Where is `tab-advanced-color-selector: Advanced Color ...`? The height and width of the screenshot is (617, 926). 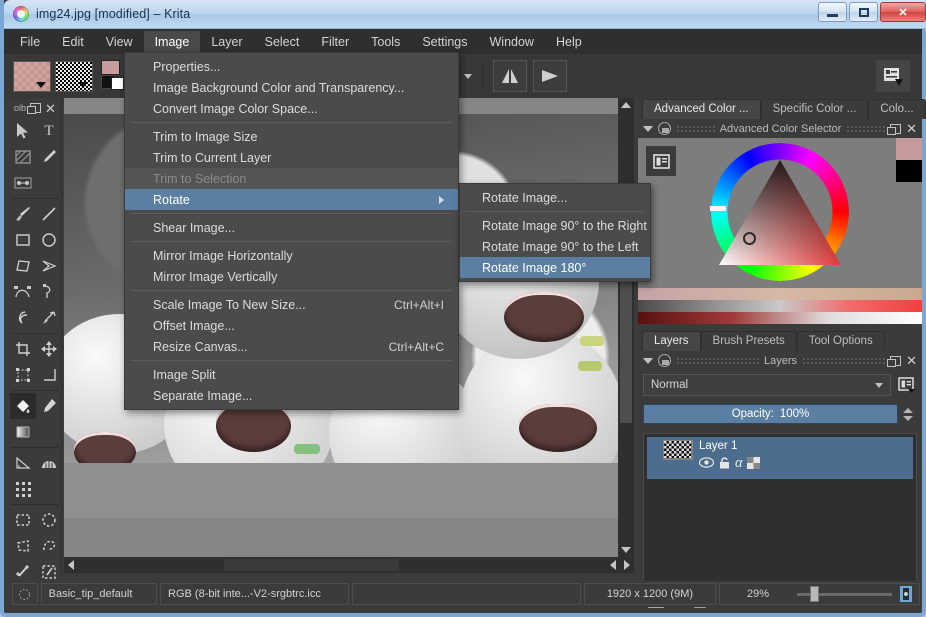
tab-advanced-color-selector: Advanced Color ... is located at coordinates (701, 109).